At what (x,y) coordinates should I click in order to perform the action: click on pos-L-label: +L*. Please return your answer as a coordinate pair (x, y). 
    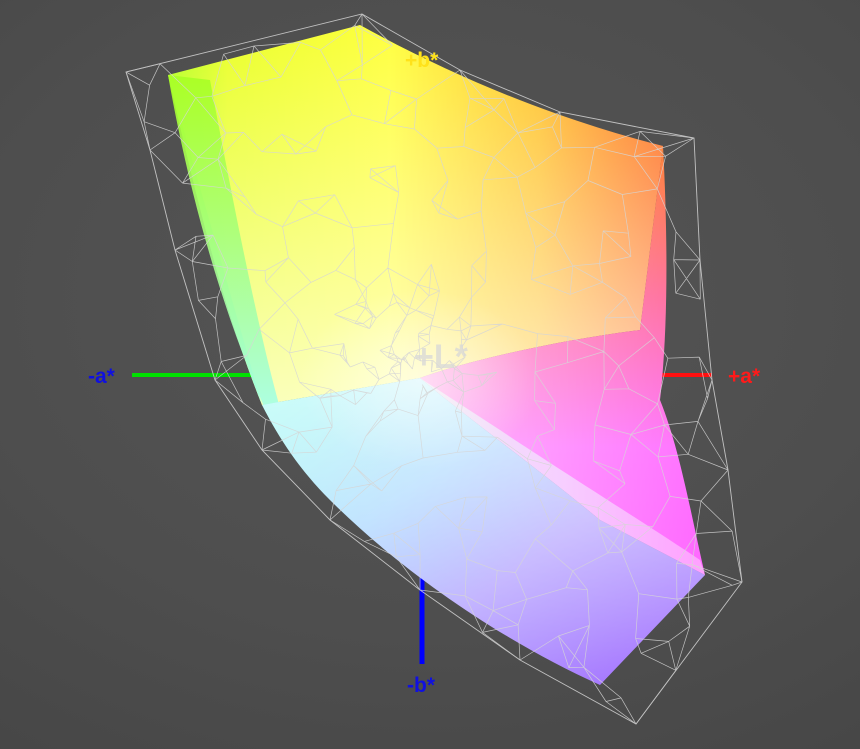
    Looking at the image, I should click on (441, 357).